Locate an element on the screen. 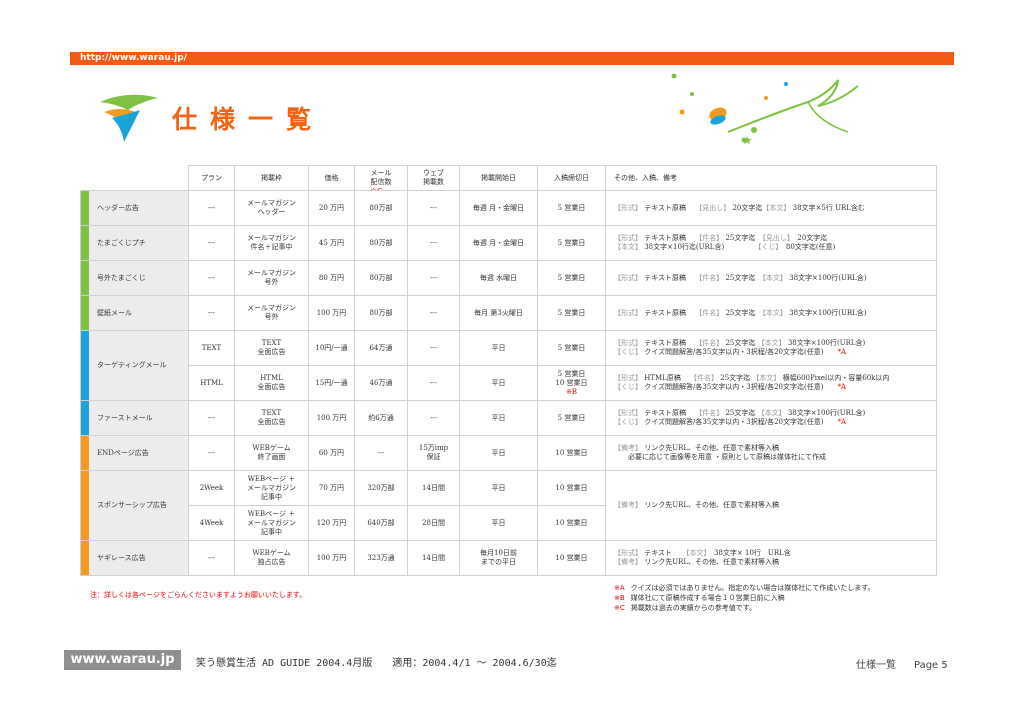 The height and width of the screenshot is (708, 1023). mail-cell: --- is located at coordinates (381, 453).